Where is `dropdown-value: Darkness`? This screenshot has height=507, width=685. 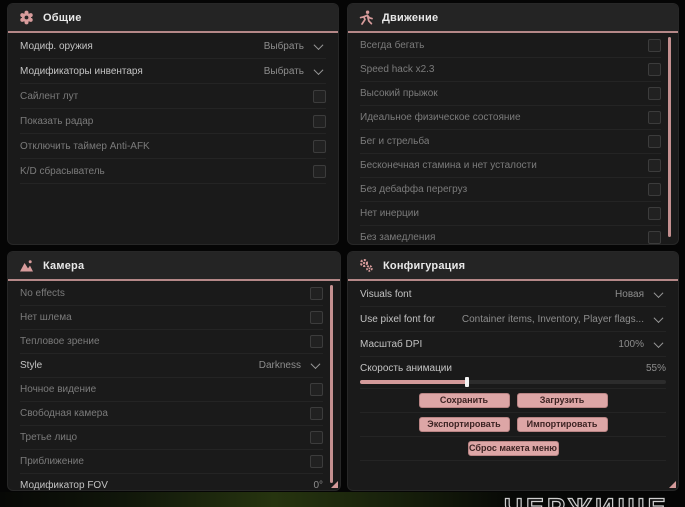 dropdown-value: Darkness is located at coordinates (279, 365).